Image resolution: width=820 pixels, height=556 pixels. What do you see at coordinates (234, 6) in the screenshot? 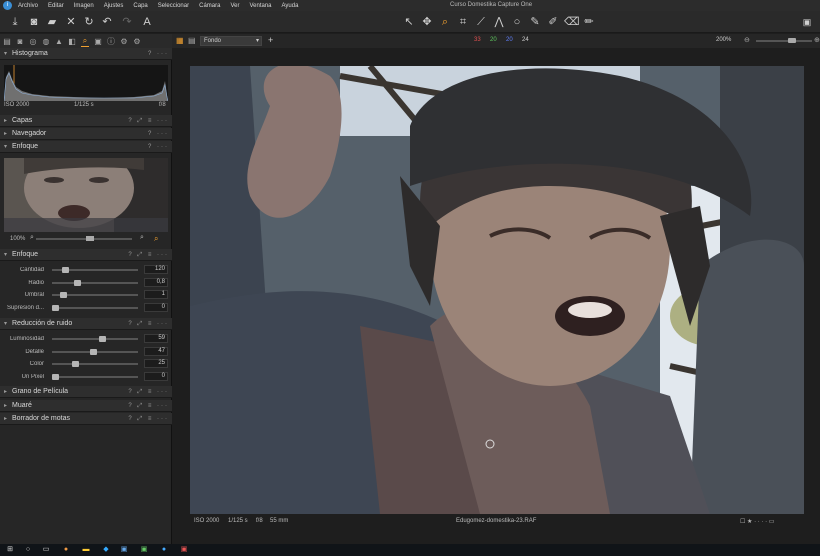
I see `menu-ver: Ver` at bounding box center [234, 6].